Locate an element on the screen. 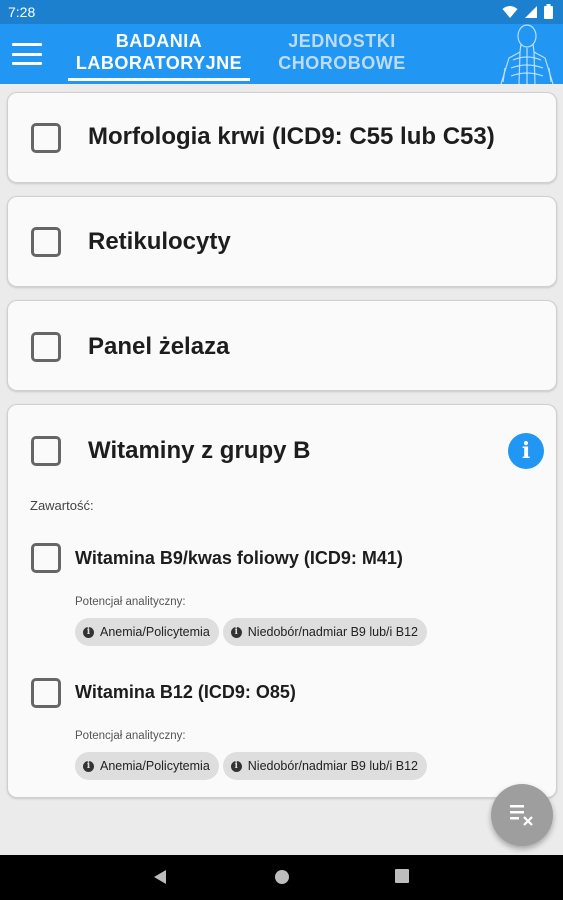  tab-laboratory-tests: BADANIA LABORATORYJNE is located at coordinates (159, 52).